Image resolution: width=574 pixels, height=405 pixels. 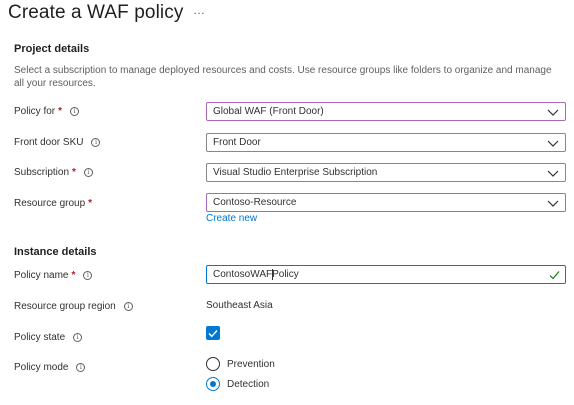 What do you see at coordinates (231, 218) in the screenshot?
I see `create-new-link: Create new` at bounding box center [231, 218].